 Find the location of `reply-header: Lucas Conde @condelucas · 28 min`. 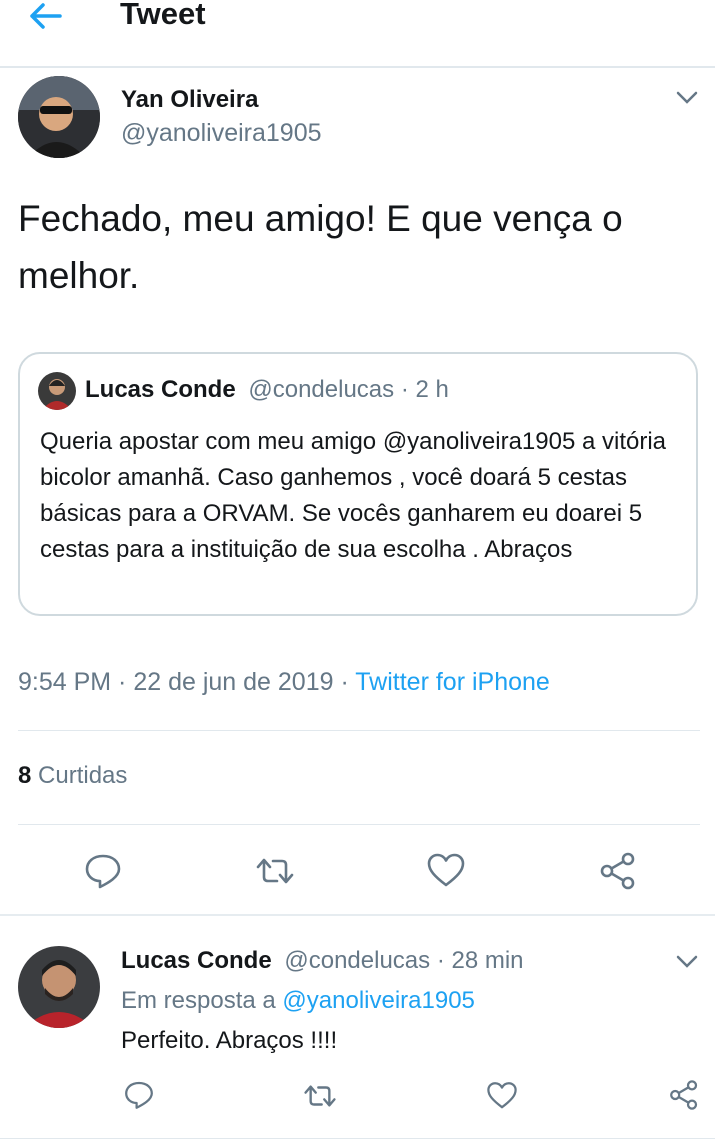

reply-header: Lucas Conde @condelucas · 28 min is located at coordinates (322, 961).